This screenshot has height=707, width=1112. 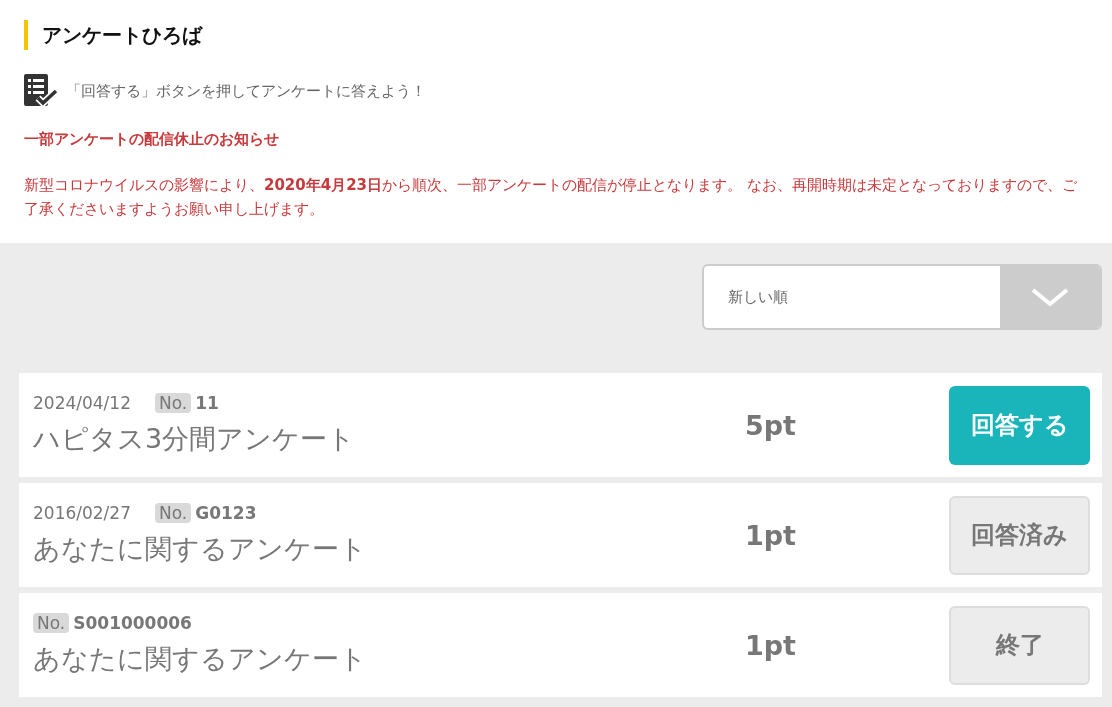 What do you see at coordinates (1019, 645) in the screenshot?
I see `survey-action-button: 終了` at bounding box center [1019, 645].